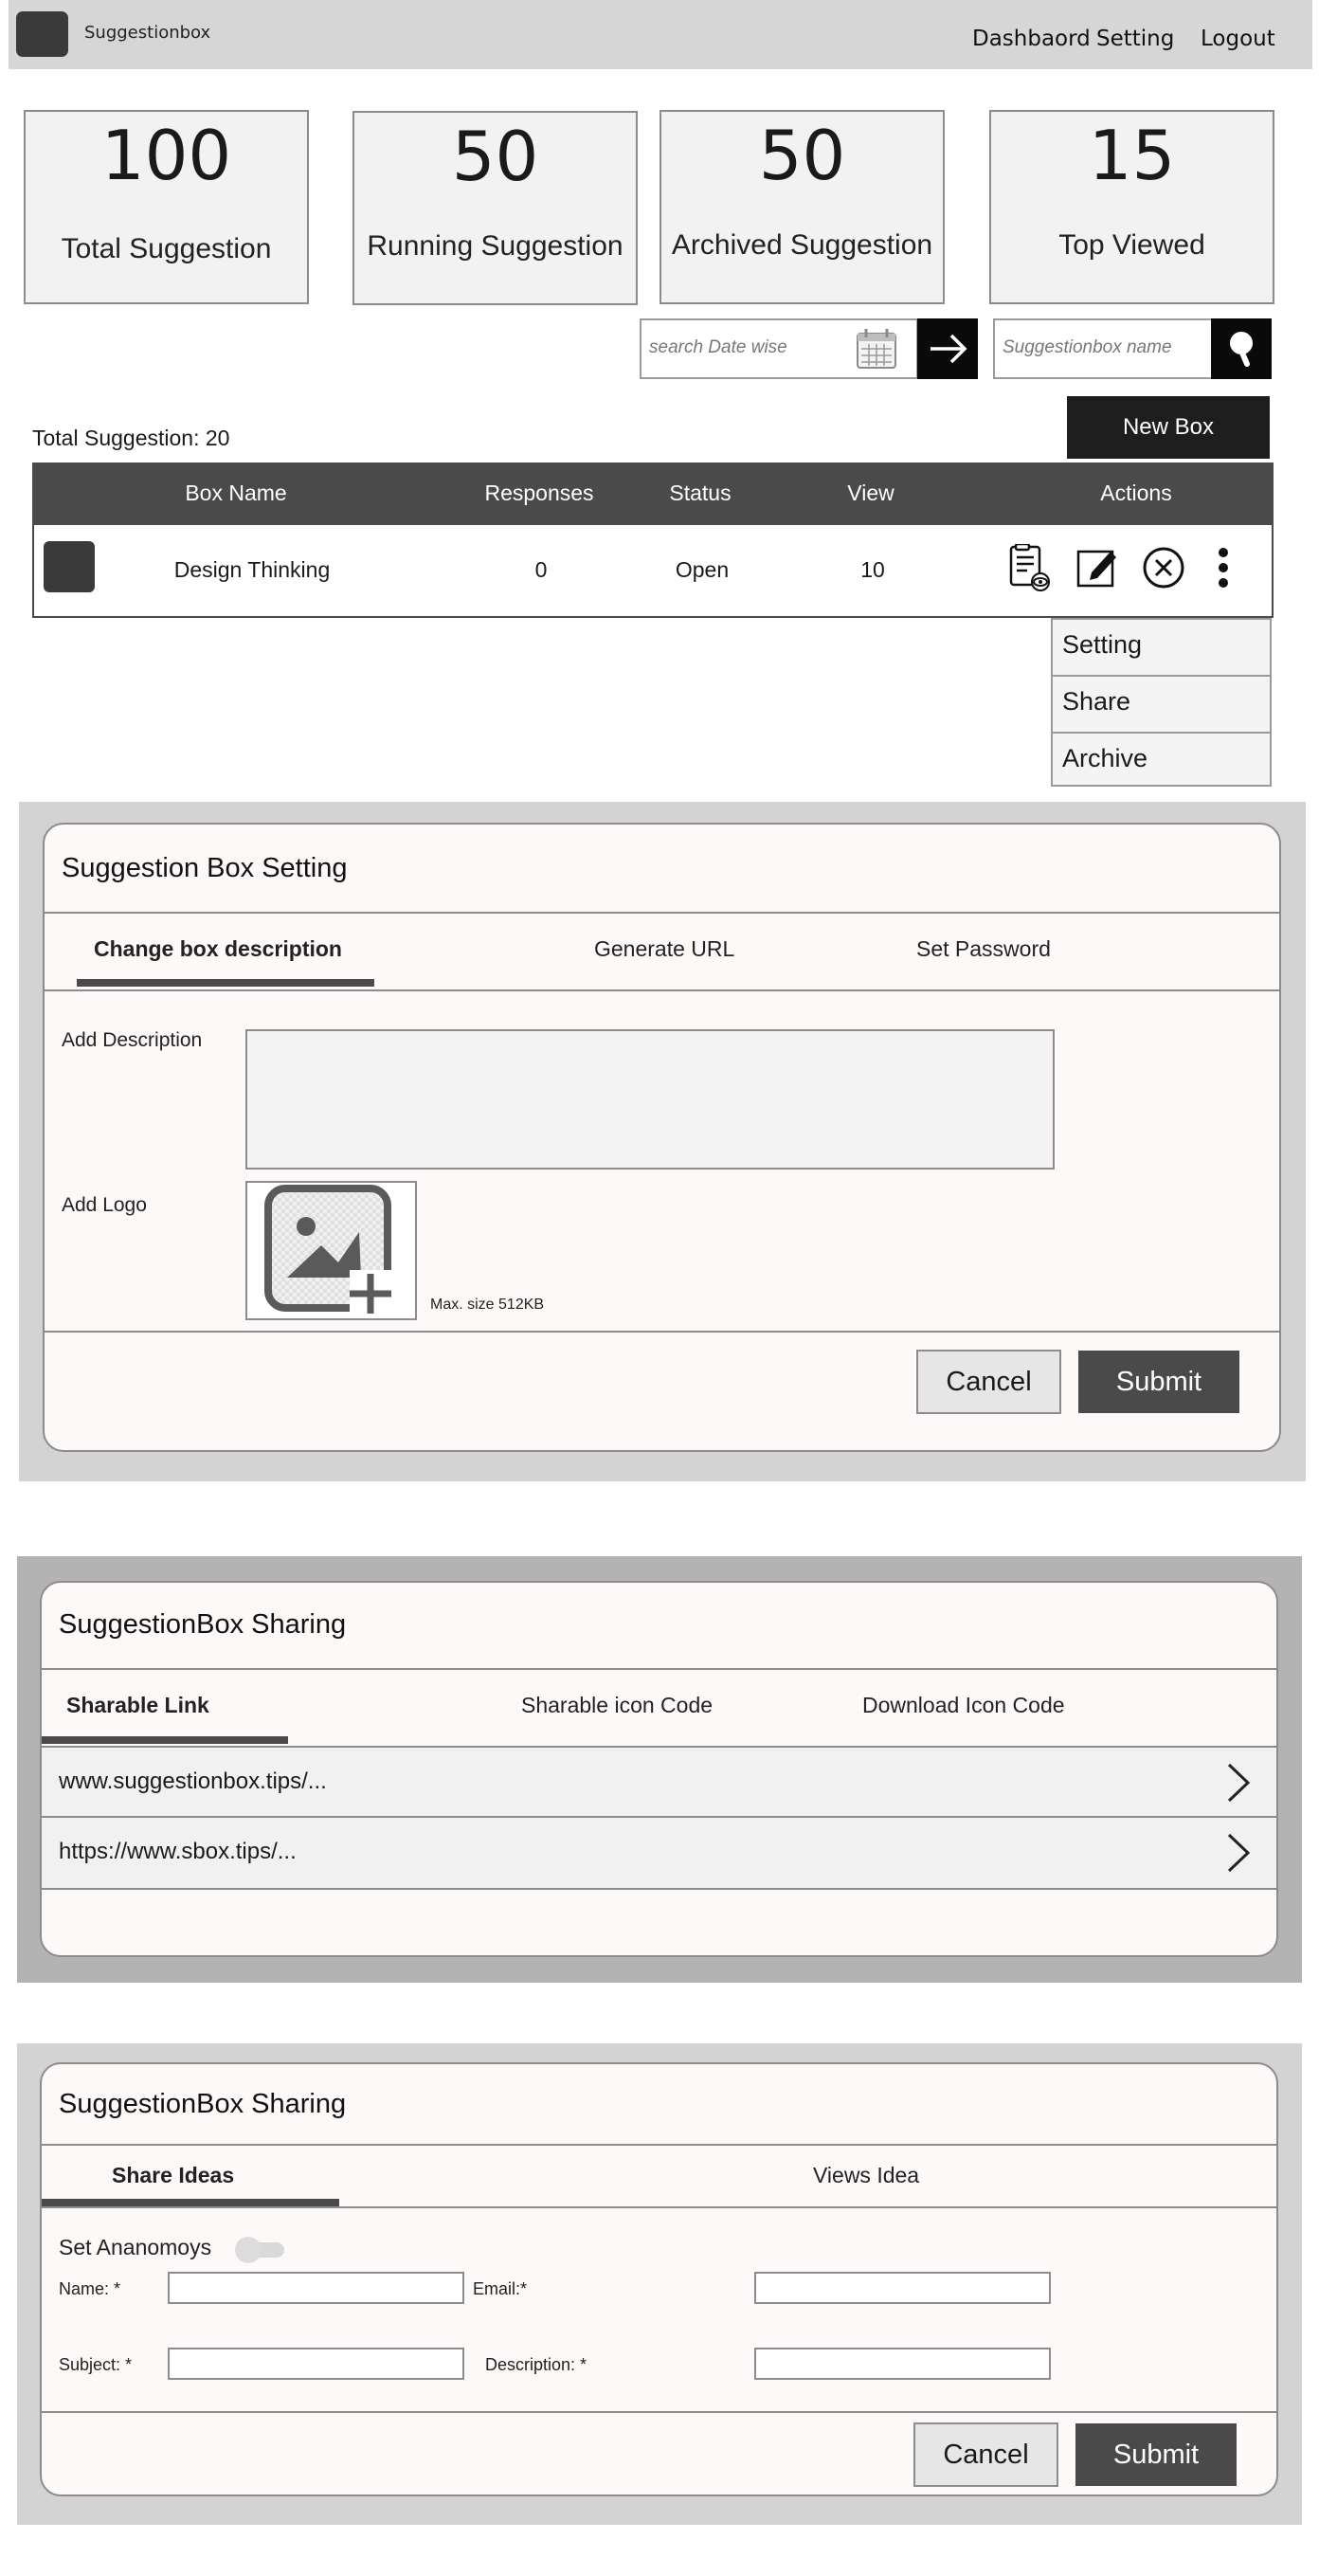  I want to click on email-label: Email:*, so click(501, 2288).